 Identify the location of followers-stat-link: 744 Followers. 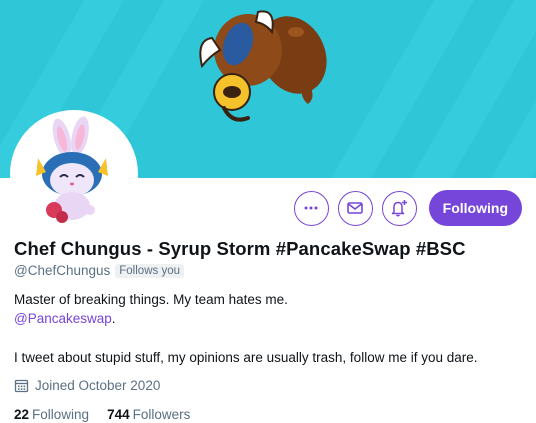
(148, 414).